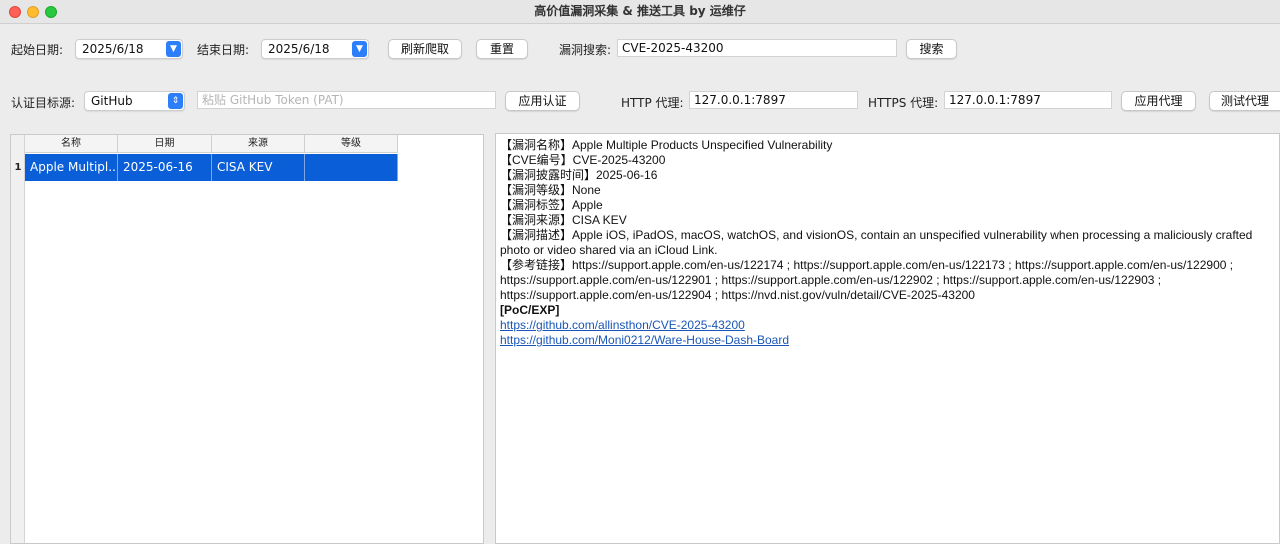 The image size is (1280, 544). What do you see at coordinates (1028, 100) in the screenshot?
I see `https-proxy-input: 127.0.0.1:7897` at bounding box center [1028, 100].